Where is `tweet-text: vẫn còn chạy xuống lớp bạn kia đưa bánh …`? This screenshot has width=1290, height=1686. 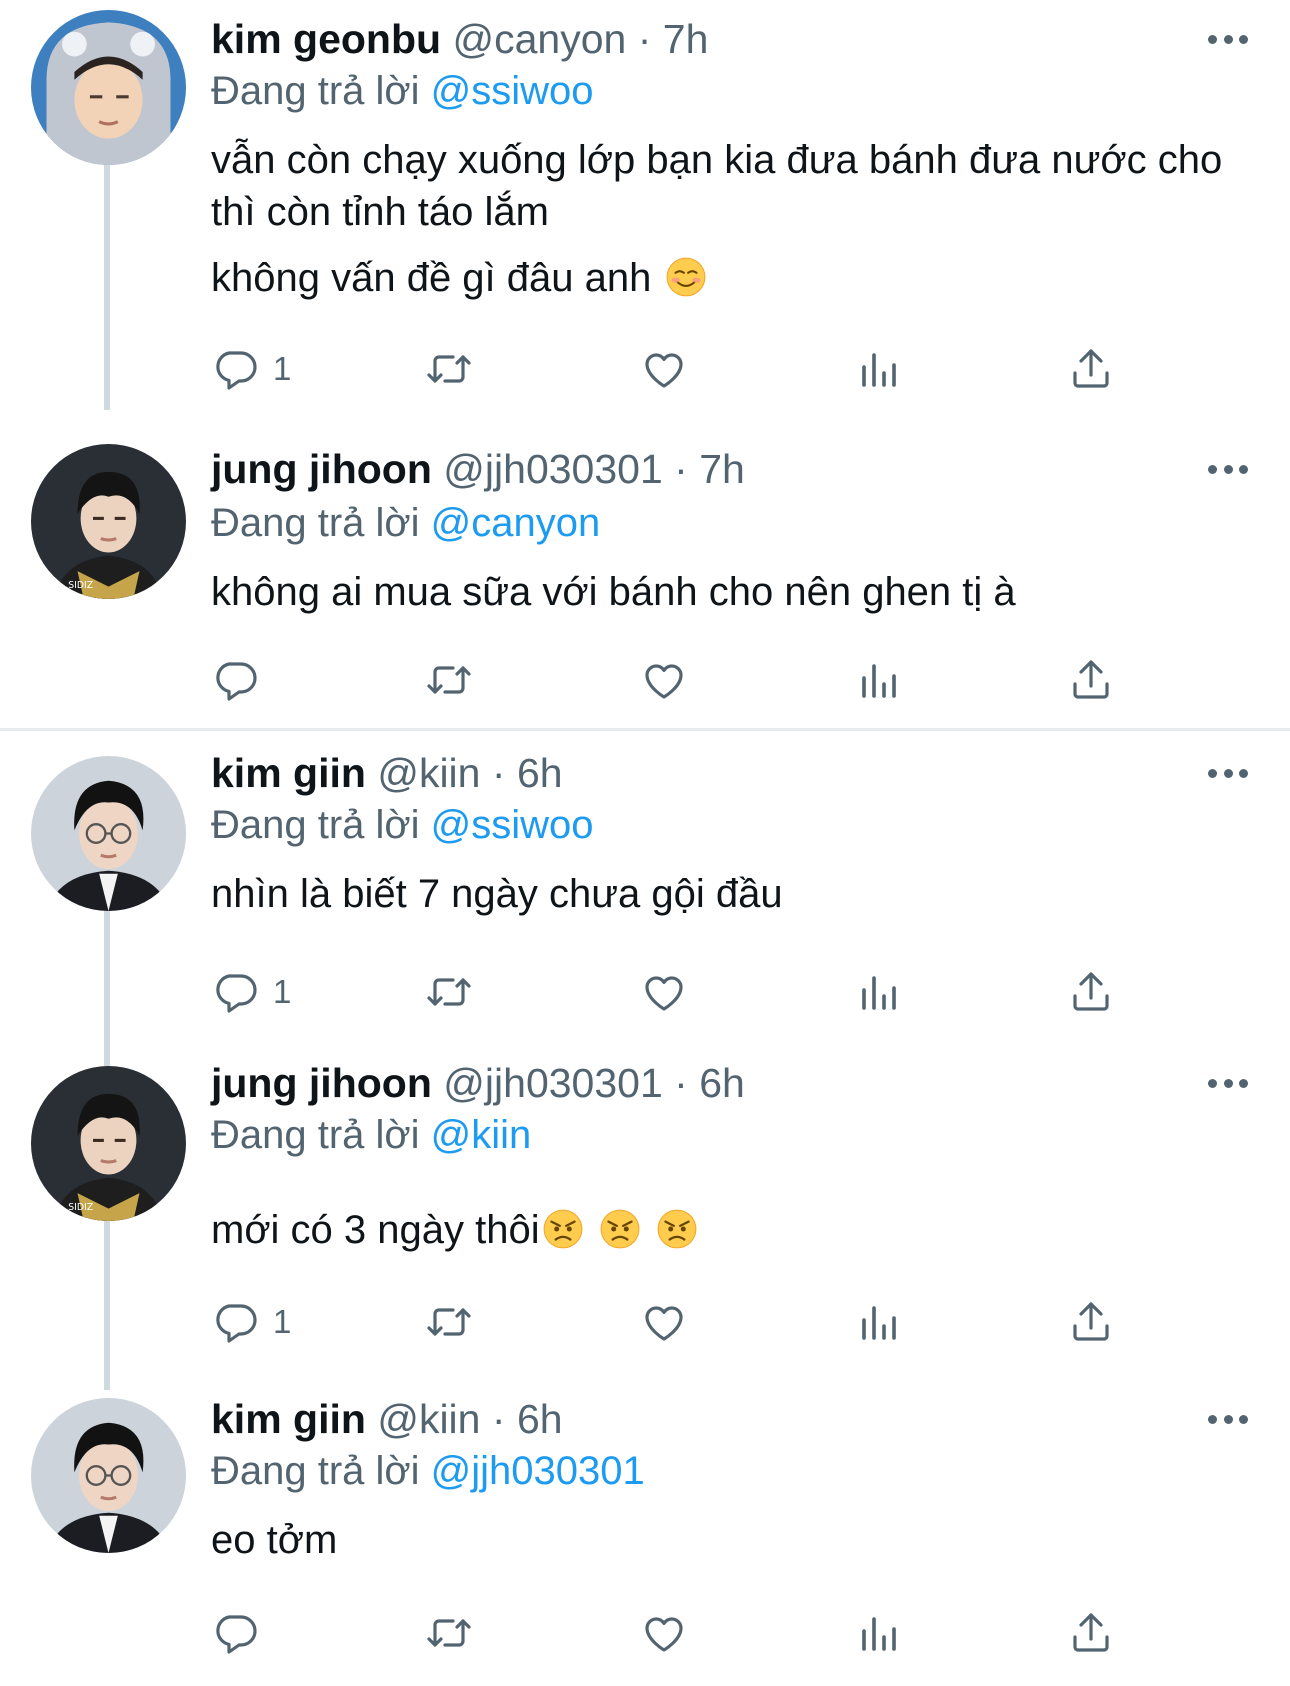 tweet-text: vẫn còn chạy xuống lớp bạn kia đưa bánh … is located at coordinates (731, 219).